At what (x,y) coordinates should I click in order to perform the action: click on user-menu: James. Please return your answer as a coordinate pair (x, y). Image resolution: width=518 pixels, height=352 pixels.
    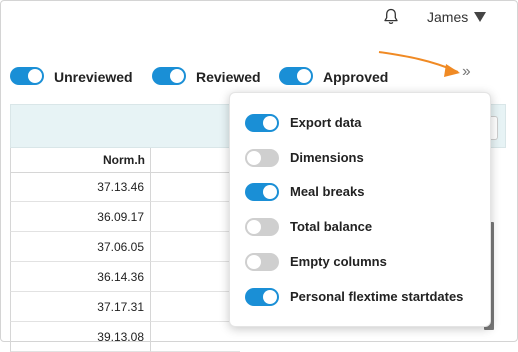
    Looking at the image, I should click on (457, 17).